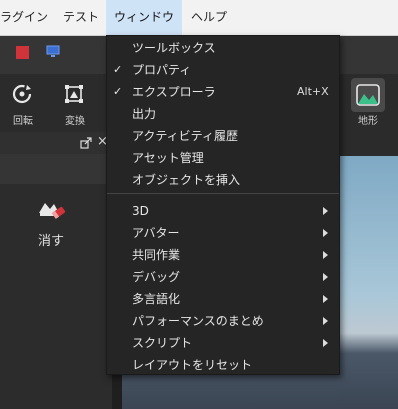  What do you see at coordinates (223, 92) in the screenshot?
I see `menu-item-explorer: ✓ エクスプローラ Alt+X` at bounding box center [223, 92].